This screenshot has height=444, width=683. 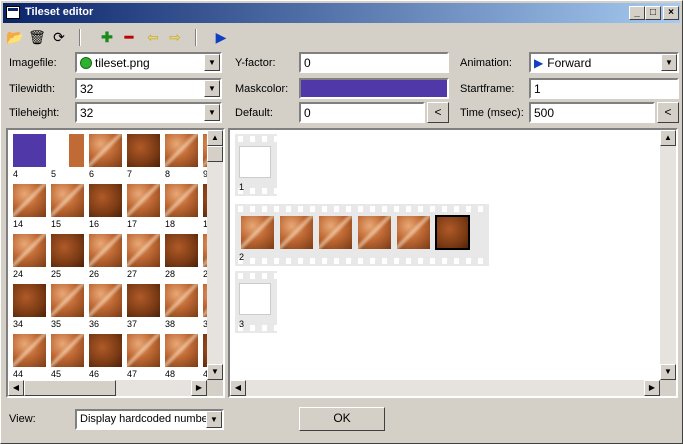 I want to click on startframe-input: 1, so click(x=604, y=88).